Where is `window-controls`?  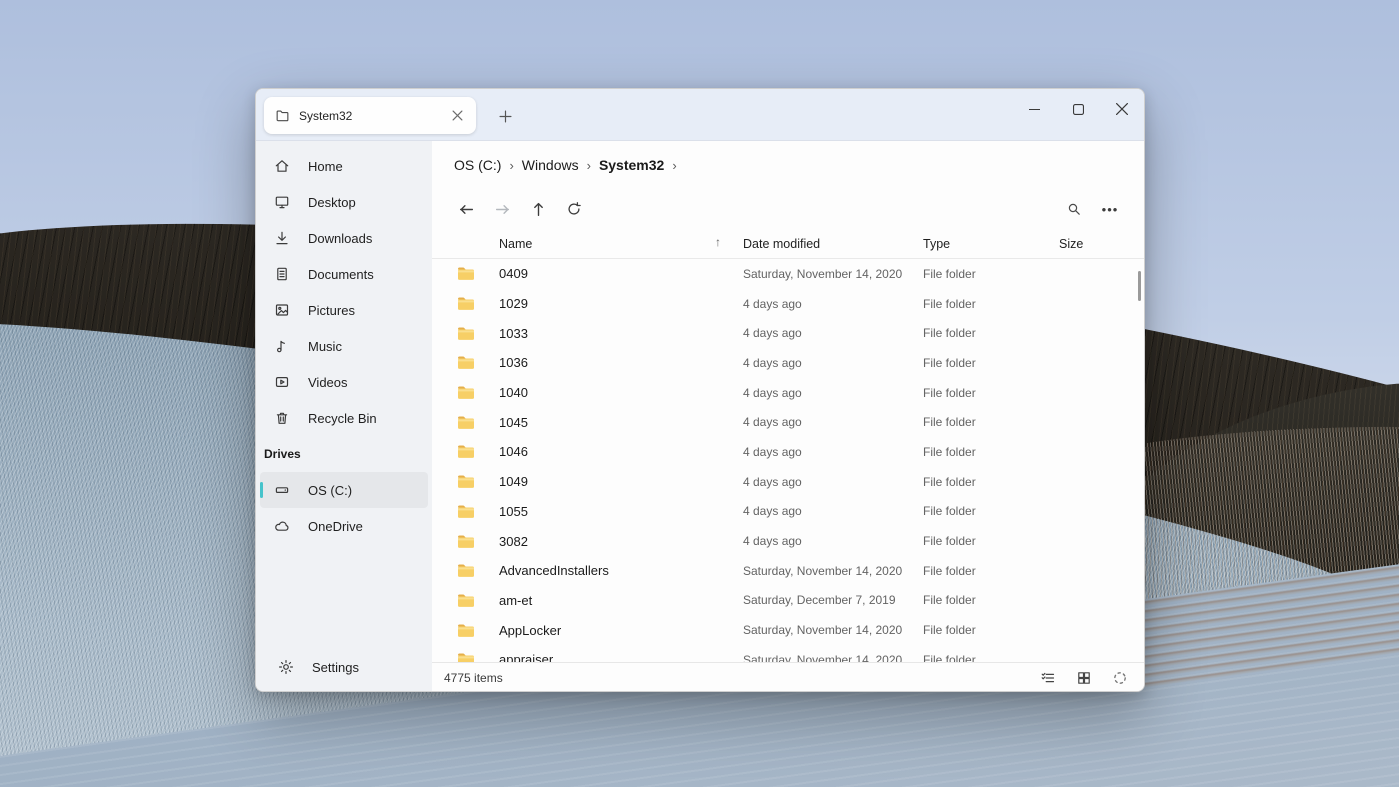
window-controls is located at coordinates (1078, 115).